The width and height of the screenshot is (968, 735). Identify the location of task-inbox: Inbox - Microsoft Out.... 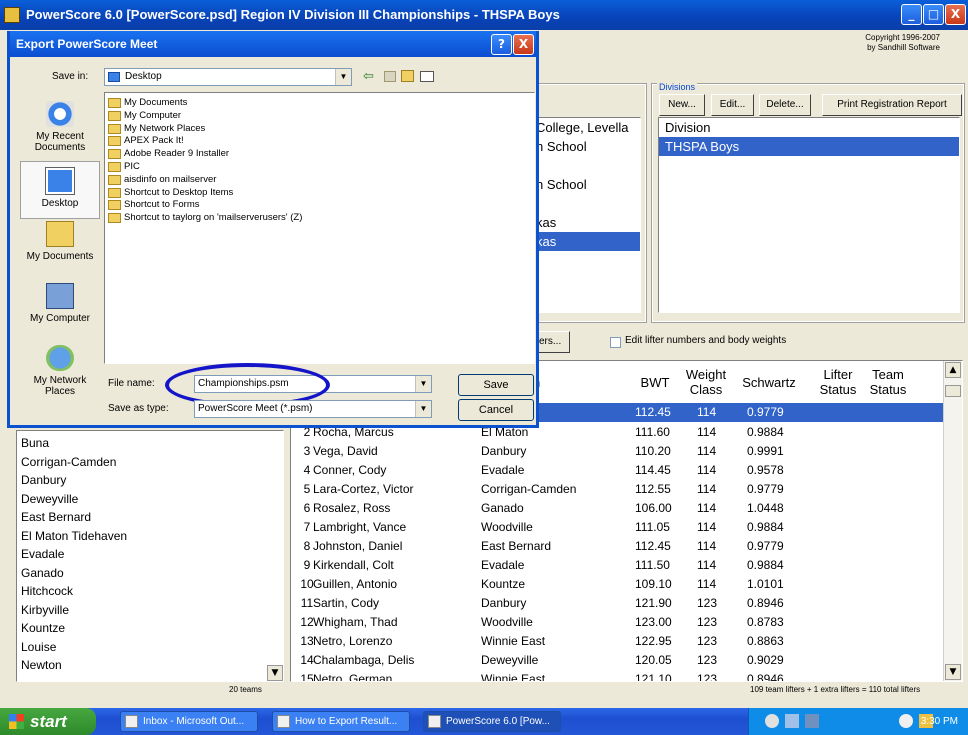
(189, 721).